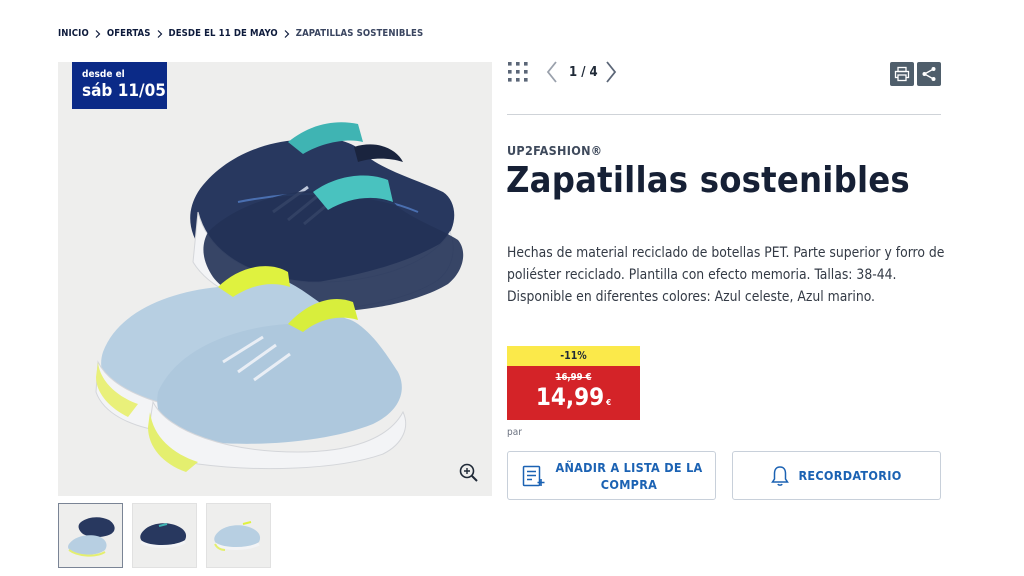 Image resolution: width=1024 pixels, height=576 pixels. I want to click on date-badge-date: sáb 11/05, so click(124, 91).